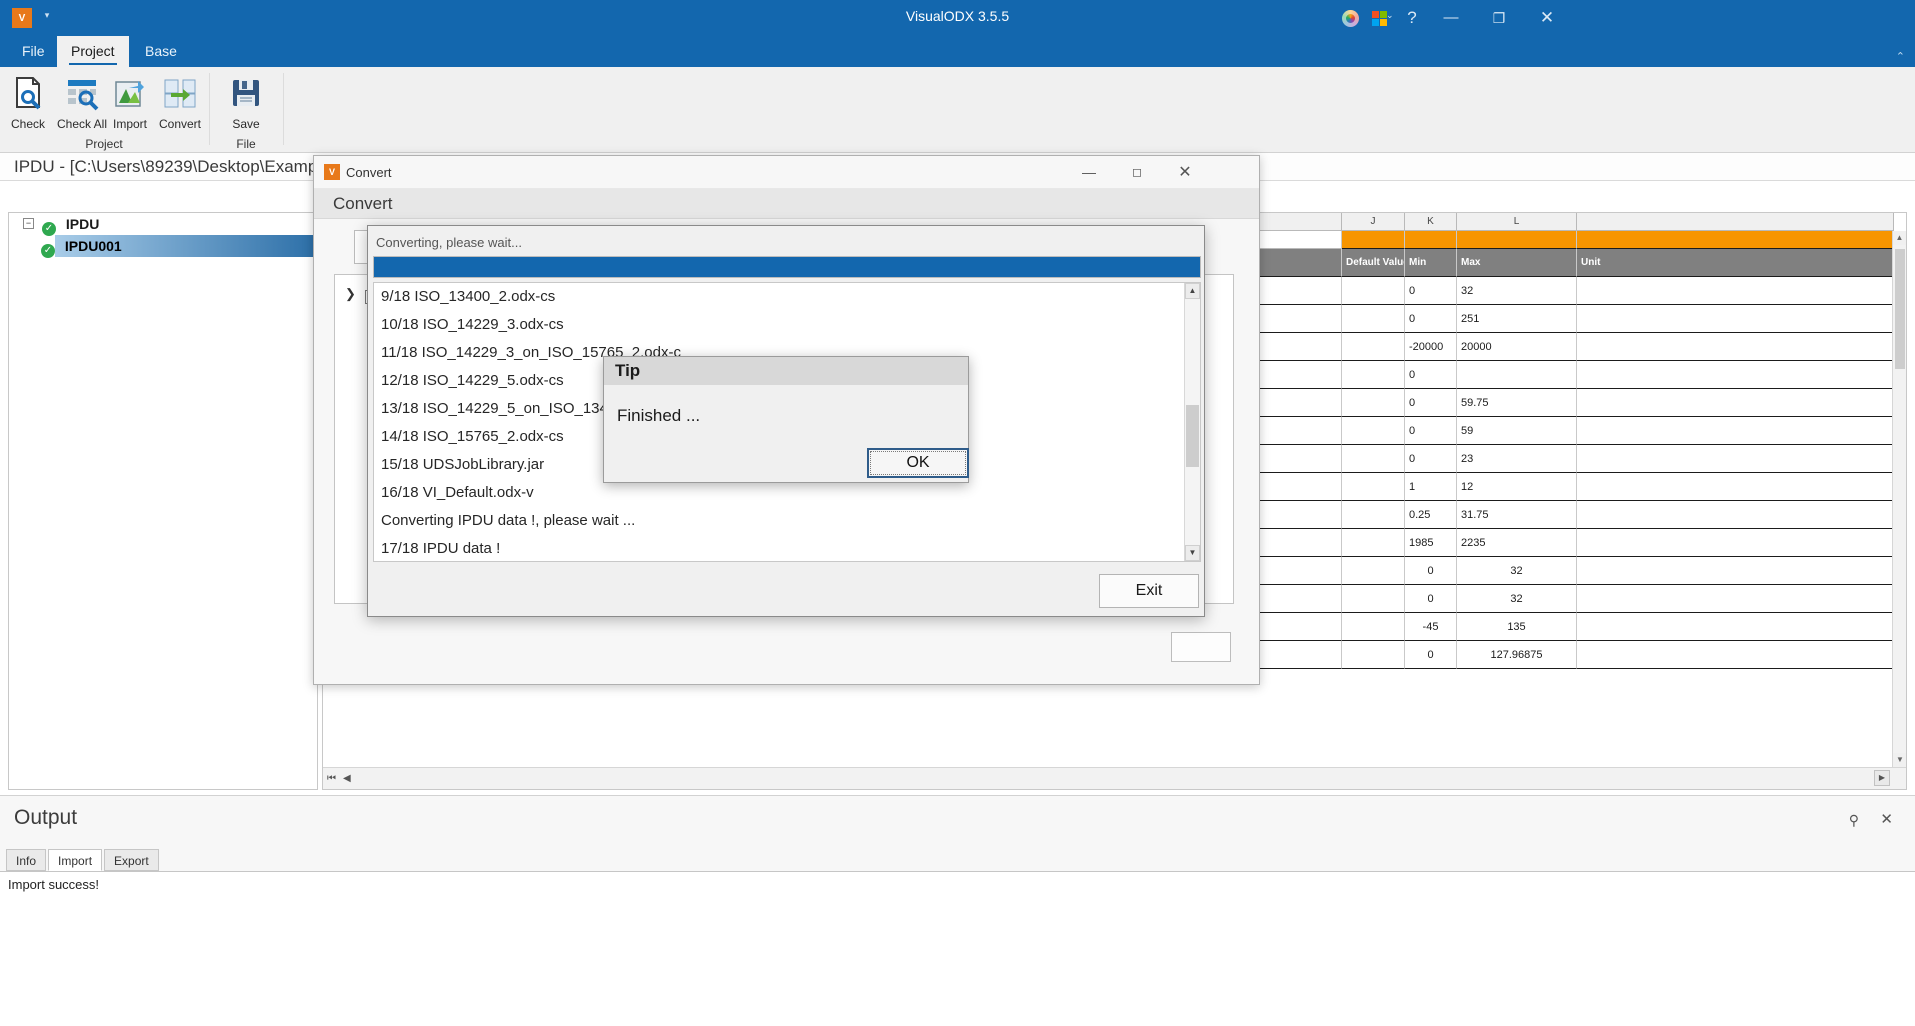  What do you see at coordinates (1517, 543) in the screenshot?
I see `grid-cell-max: 2235` at bounding box center [1517, 543].